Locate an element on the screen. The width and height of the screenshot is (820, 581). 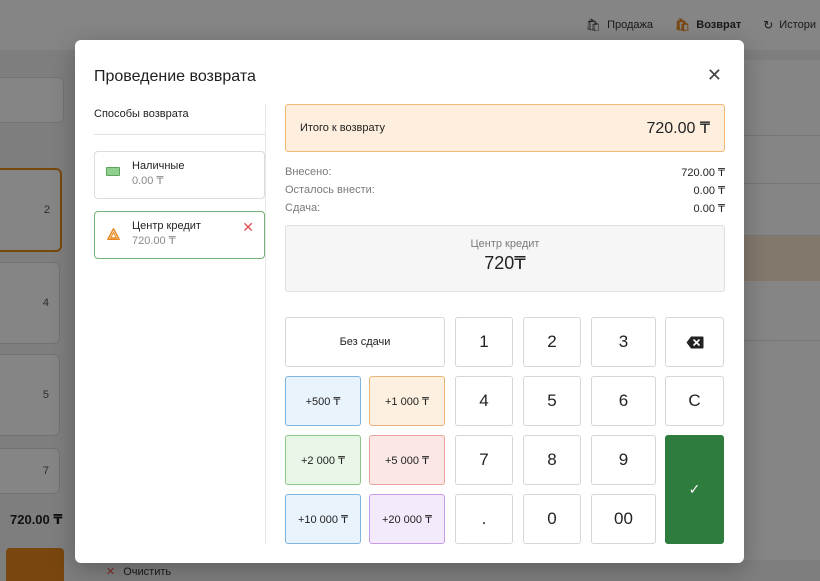
bank-card-icon is located at coordinates (113, 234).